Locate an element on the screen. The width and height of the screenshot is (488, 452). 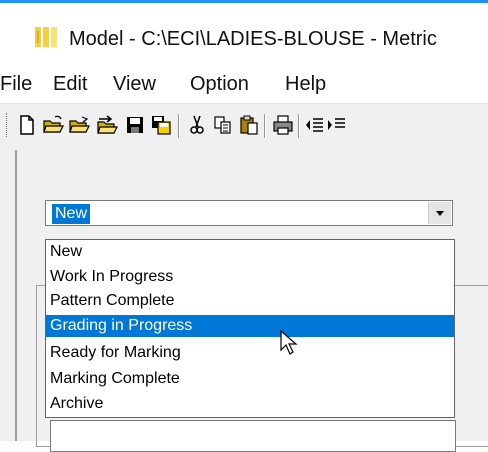
menu-help: Help is located at coordinates (305, 84).